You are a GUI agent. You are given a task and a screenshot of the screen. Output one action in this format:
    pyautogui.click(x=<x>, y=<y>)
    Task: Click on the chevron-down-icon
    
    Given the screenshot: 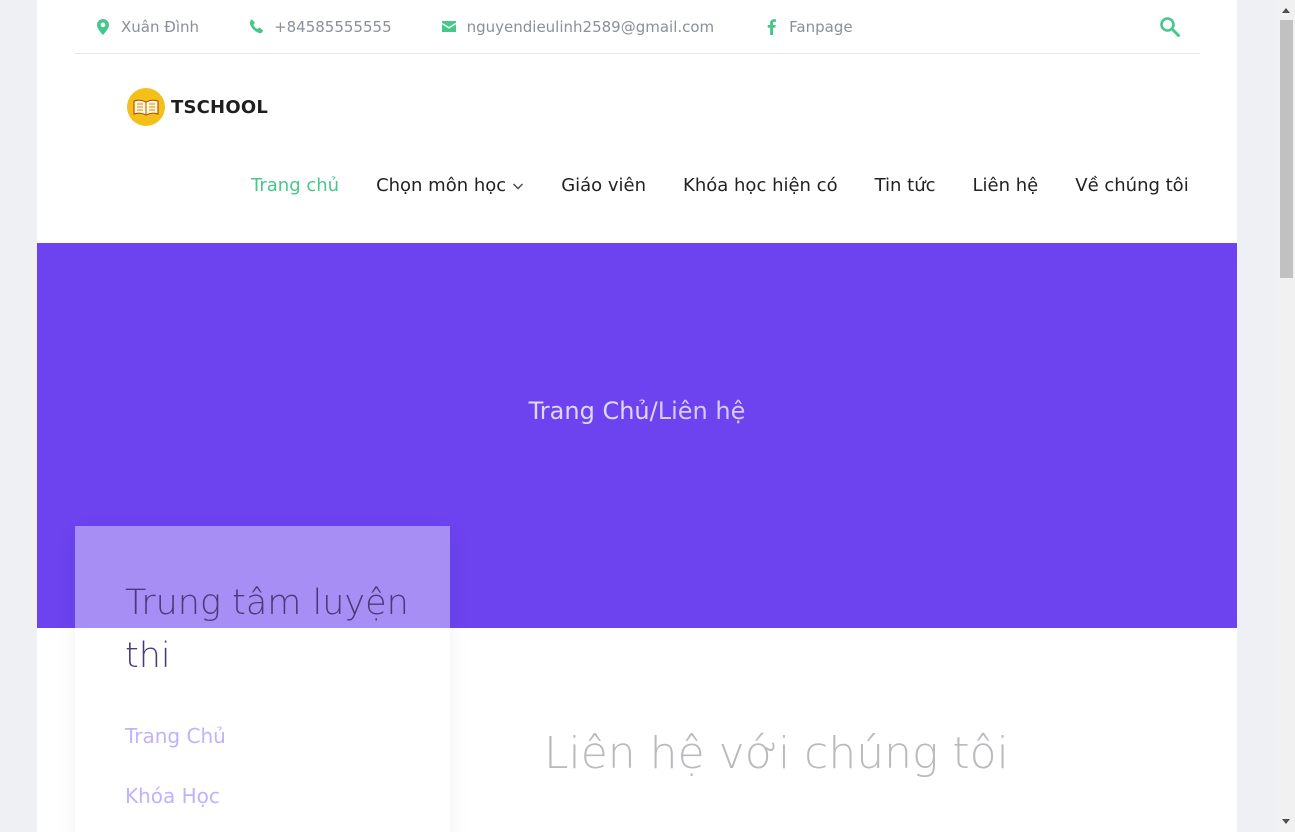 What is the action you would take?
    pyautogui.click(x=518, y=186)
    